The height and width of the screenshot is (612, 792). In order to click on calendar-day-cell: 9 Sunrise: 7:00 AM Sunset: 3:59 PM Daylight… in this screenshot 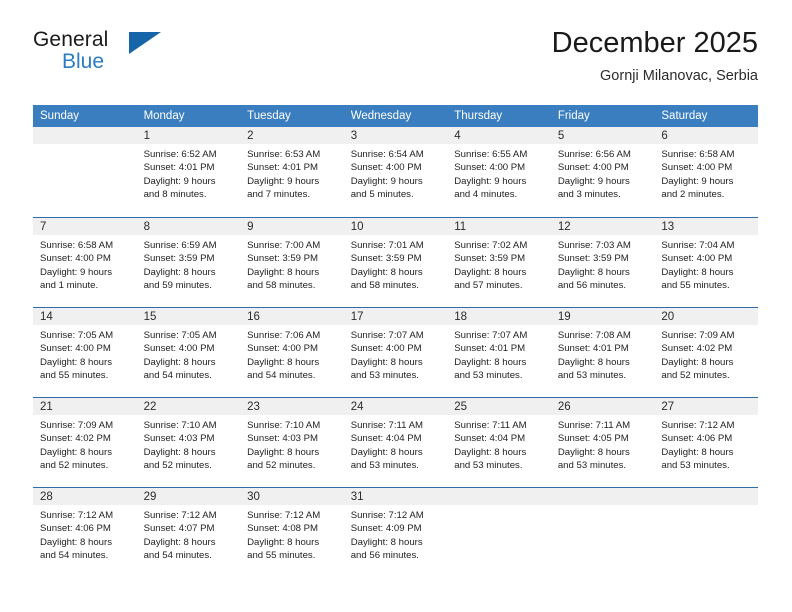, I will do `click(292, 262)`.